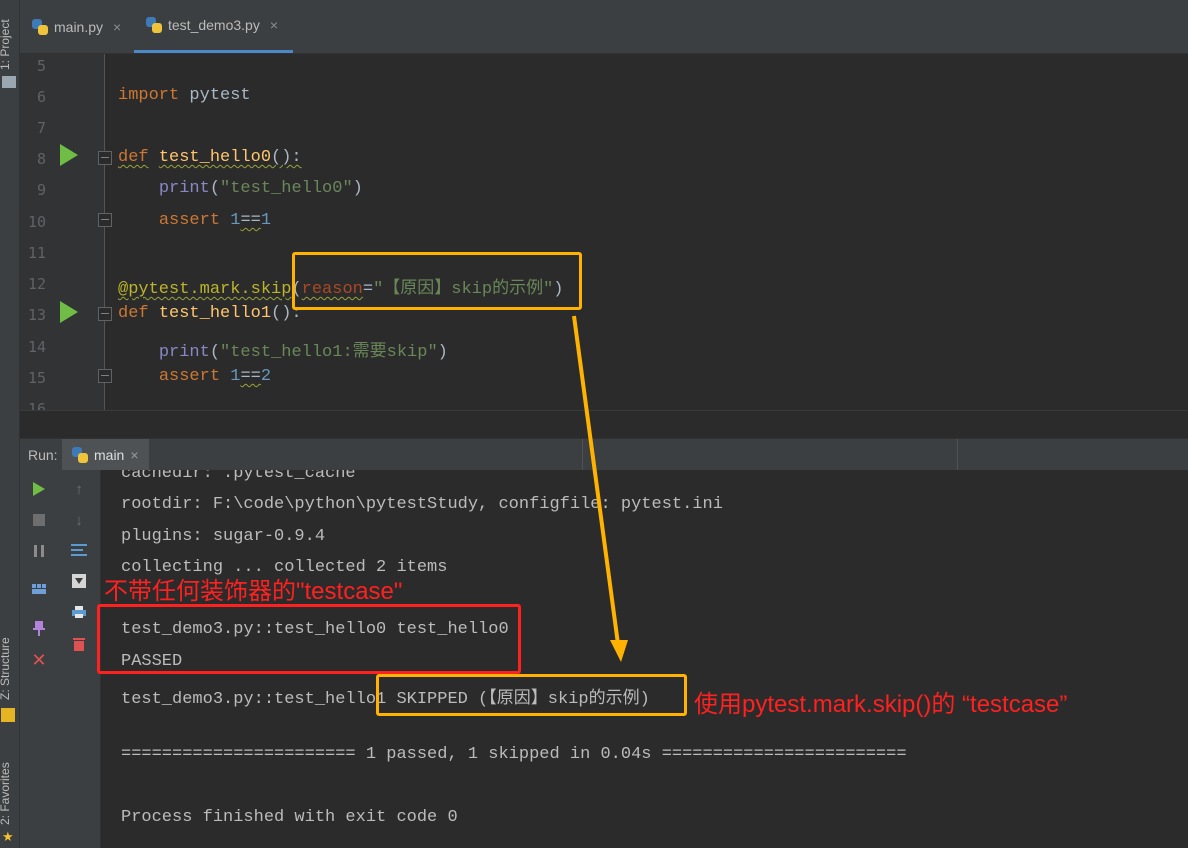 This screenshot has height=848, width=1188. Describe the element at coordinates (600, 488) in the screenshot. I see `annotation-arrow` at that location.